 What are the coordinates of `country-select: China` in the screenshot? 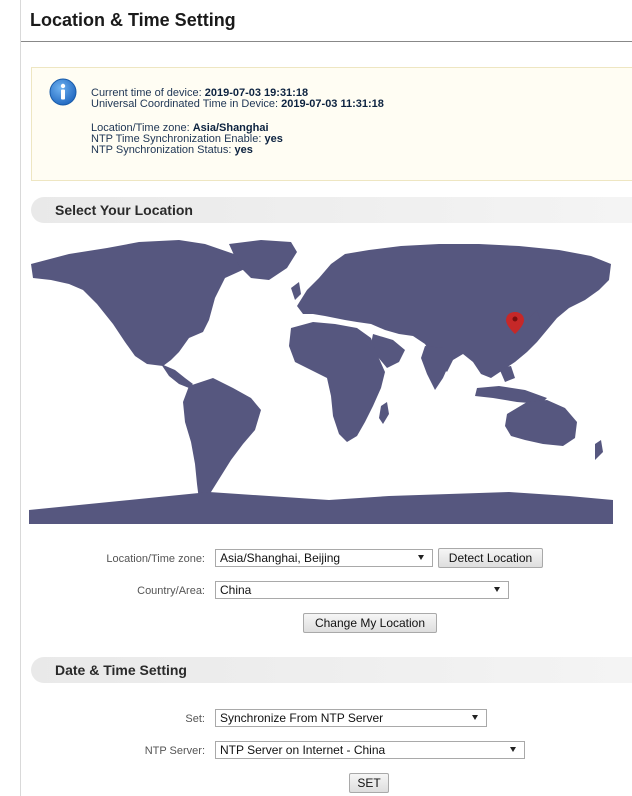 It's located at (362, 590).